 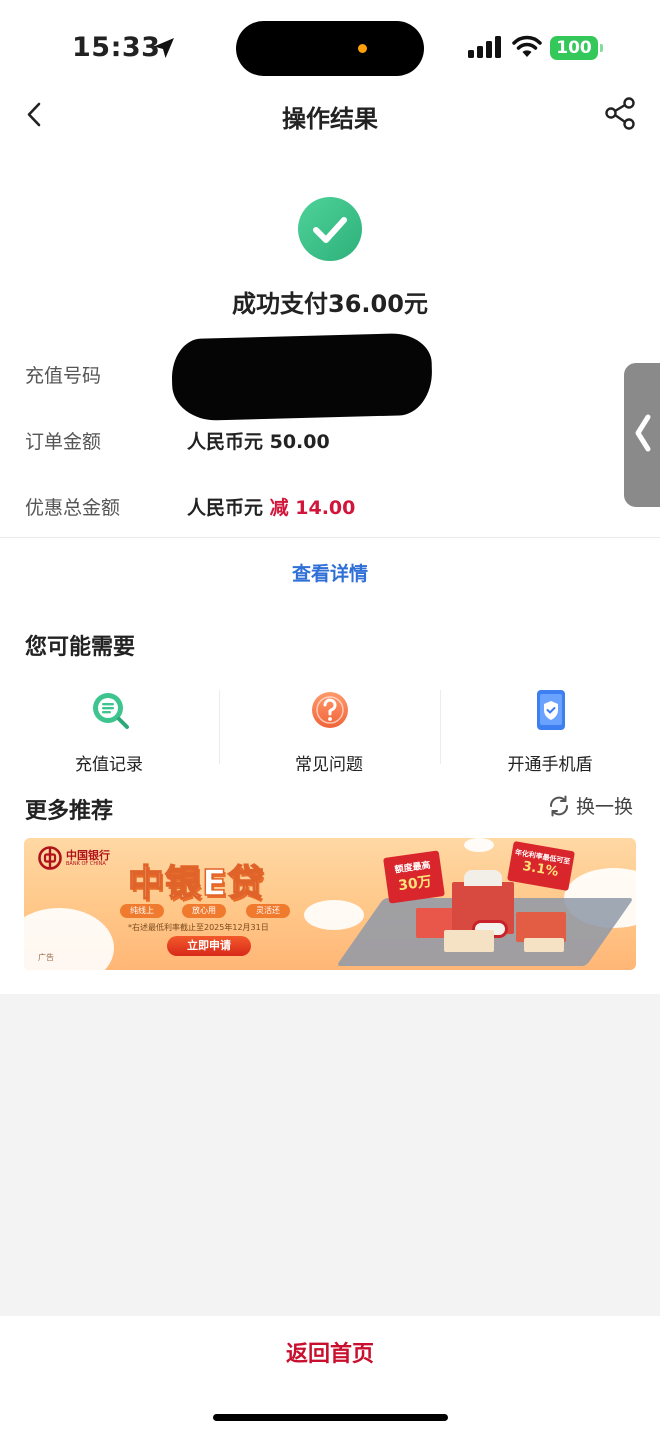 I want to click on cellular-signal-icon, so click(x=484, y=47).